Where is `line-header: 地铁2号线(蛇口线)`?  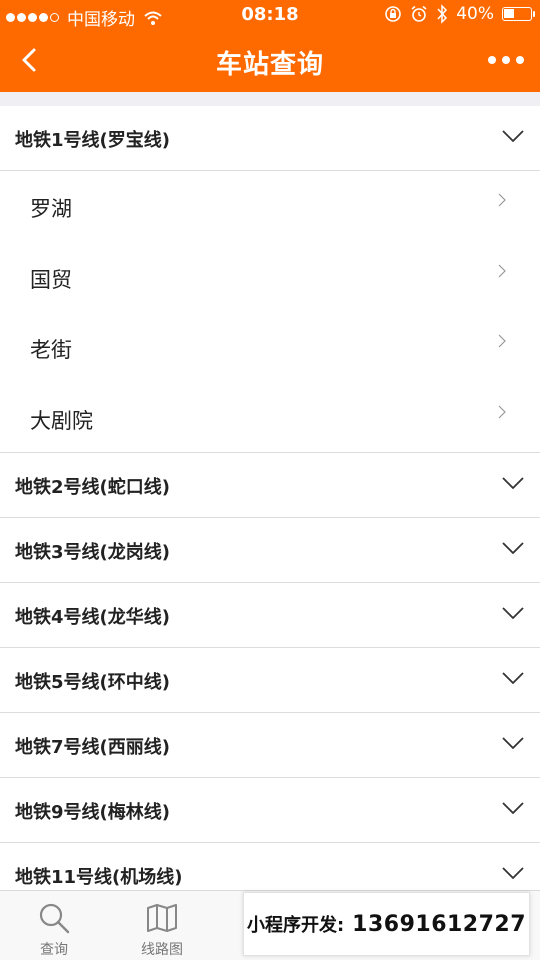
line-header: 地铁2号线(蛇口线) is located at coordinates (270, 485).